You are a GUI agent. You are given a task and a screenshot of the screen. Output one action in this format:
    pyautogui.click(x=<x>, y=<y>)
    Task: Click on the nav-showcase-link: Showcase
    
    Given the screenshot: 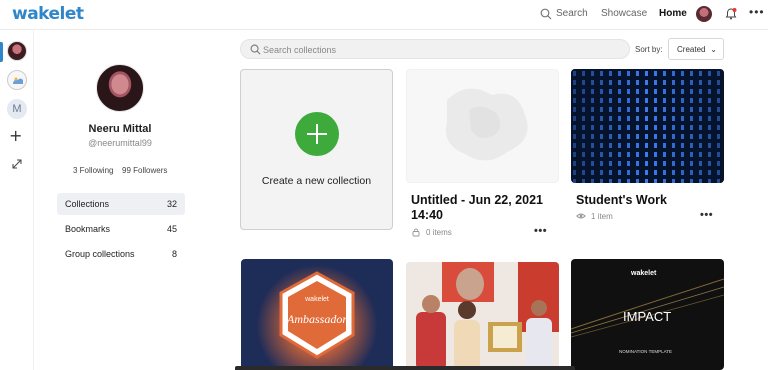 What is the action you would take?
    pyautogui.click(x=624, y=13)
    